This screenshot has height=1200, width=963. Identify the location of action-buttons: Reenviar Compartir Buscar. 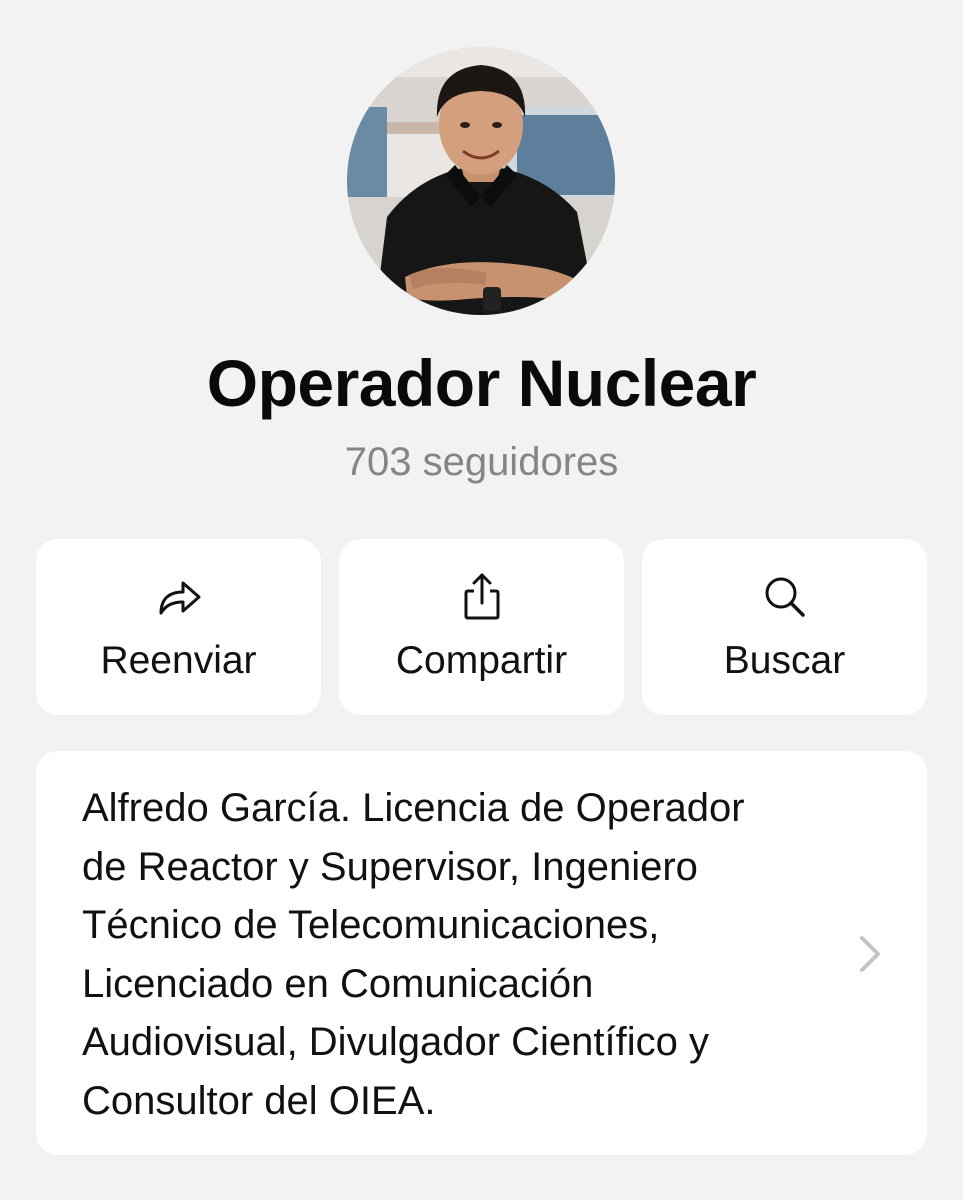
(481, 627).